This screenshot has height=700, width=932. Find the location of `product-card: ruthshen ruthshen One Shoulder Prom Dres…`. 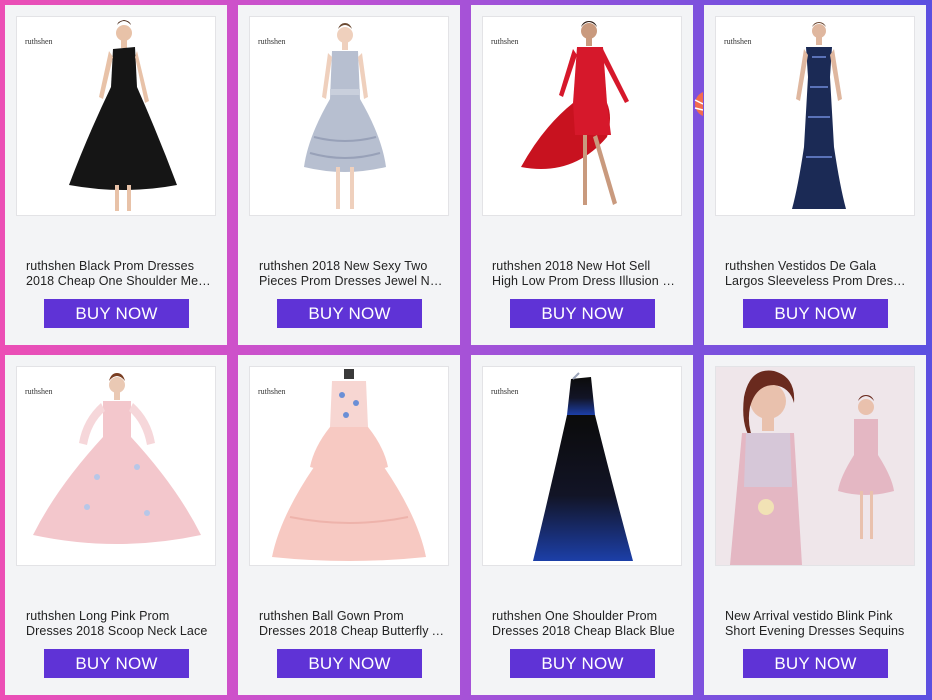

product-card: ruthshen ruthshen One Shoulder Prom Dres… is located at coordinates (582, 525).